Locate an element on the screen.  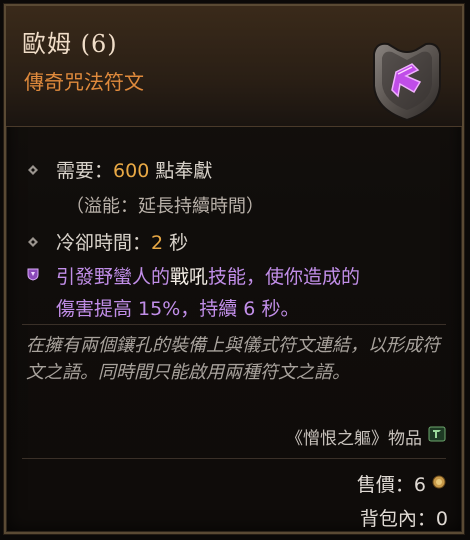
rune-icon is located at coordinates (407, 79).